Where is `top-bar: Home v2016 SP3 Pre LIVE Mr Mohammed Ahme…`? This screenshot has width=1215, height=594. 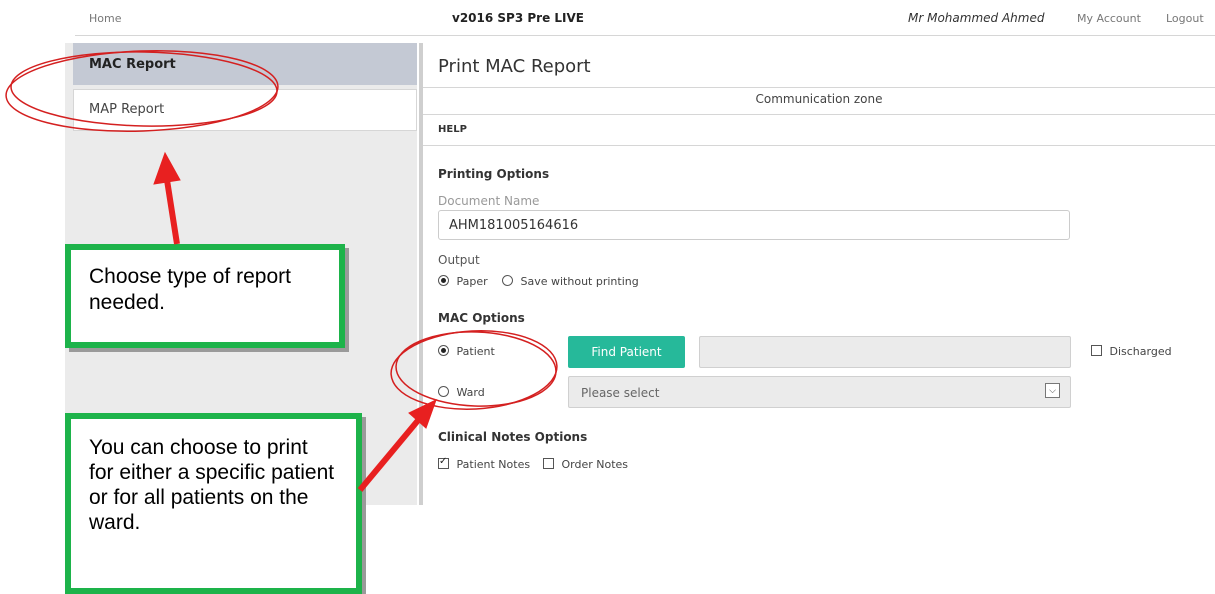
top-bar: Home v2016 SP3 Pre LIVE Mr Mohammed Ahme… is located at coordinates (607, 18).